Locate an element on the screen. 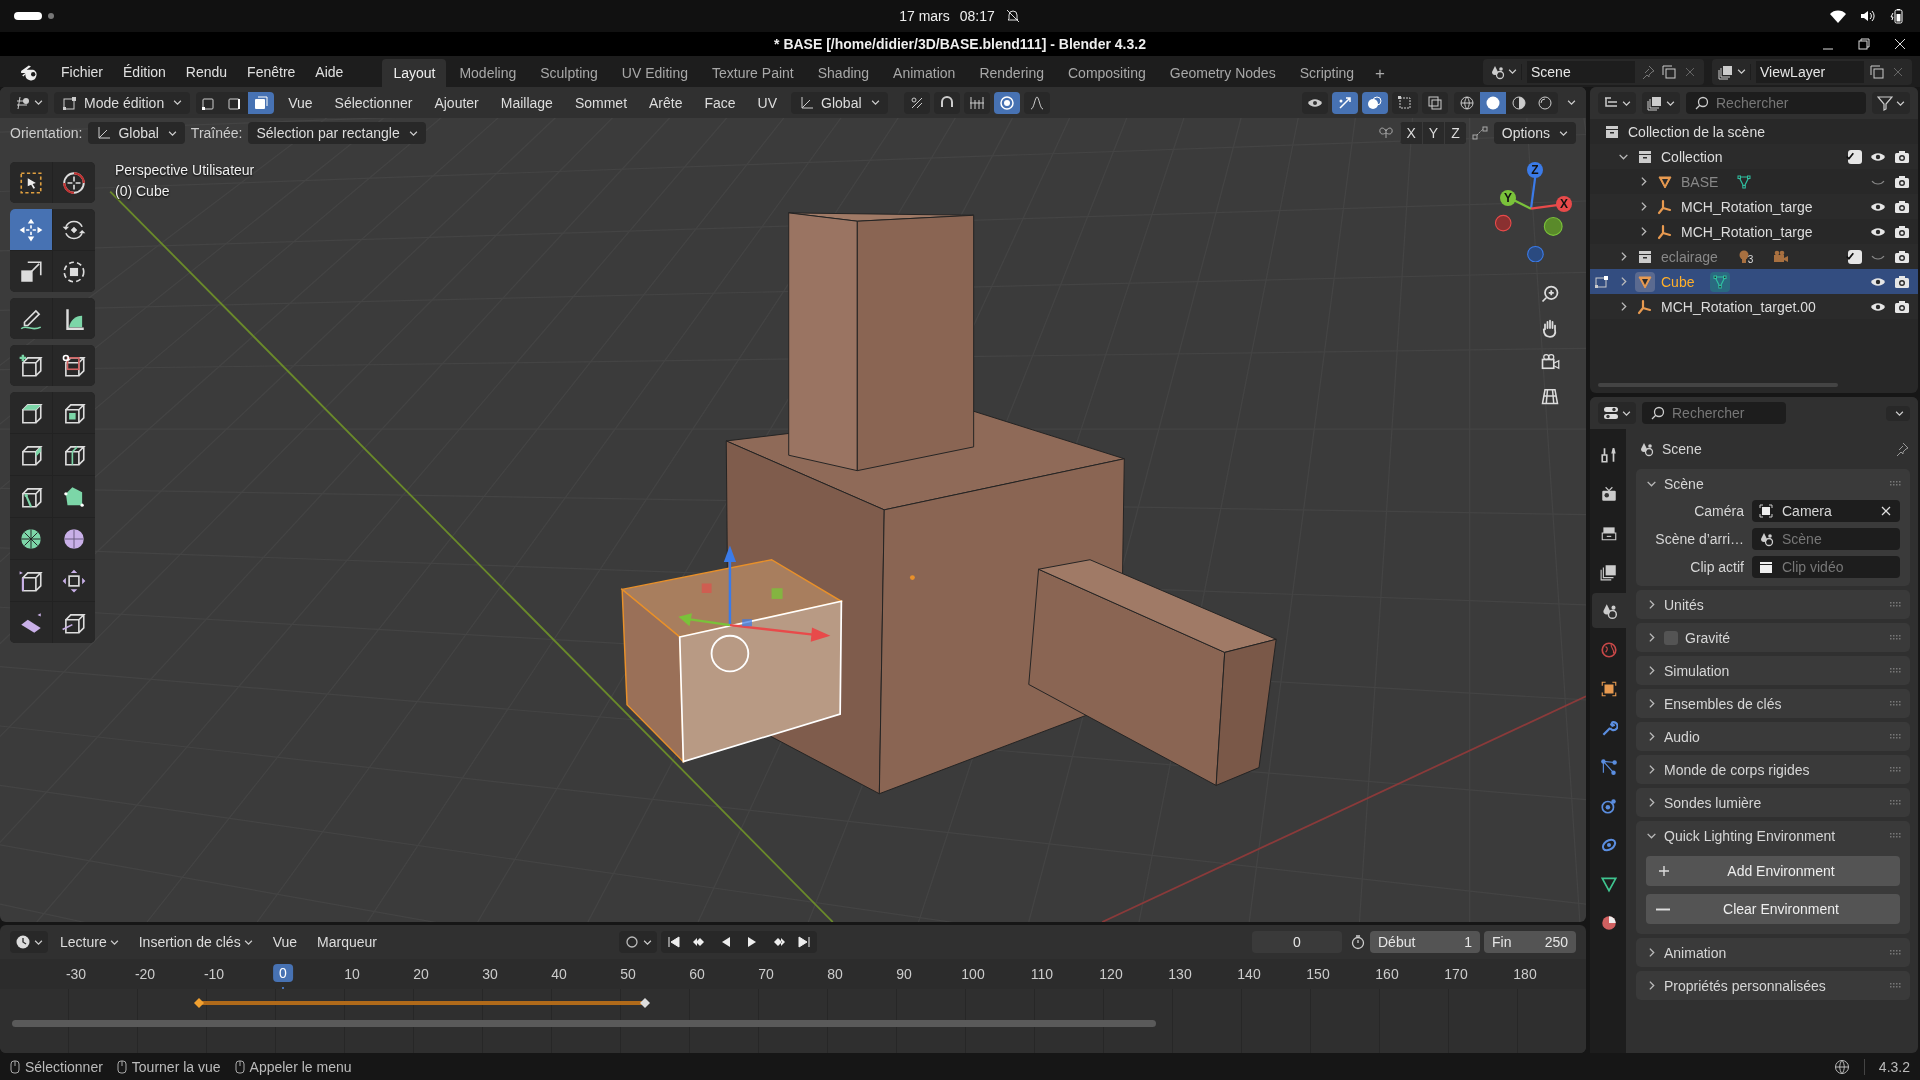 The image size is (1920, 1080). panel-header: Animation is located at coordinates (1773, 952).